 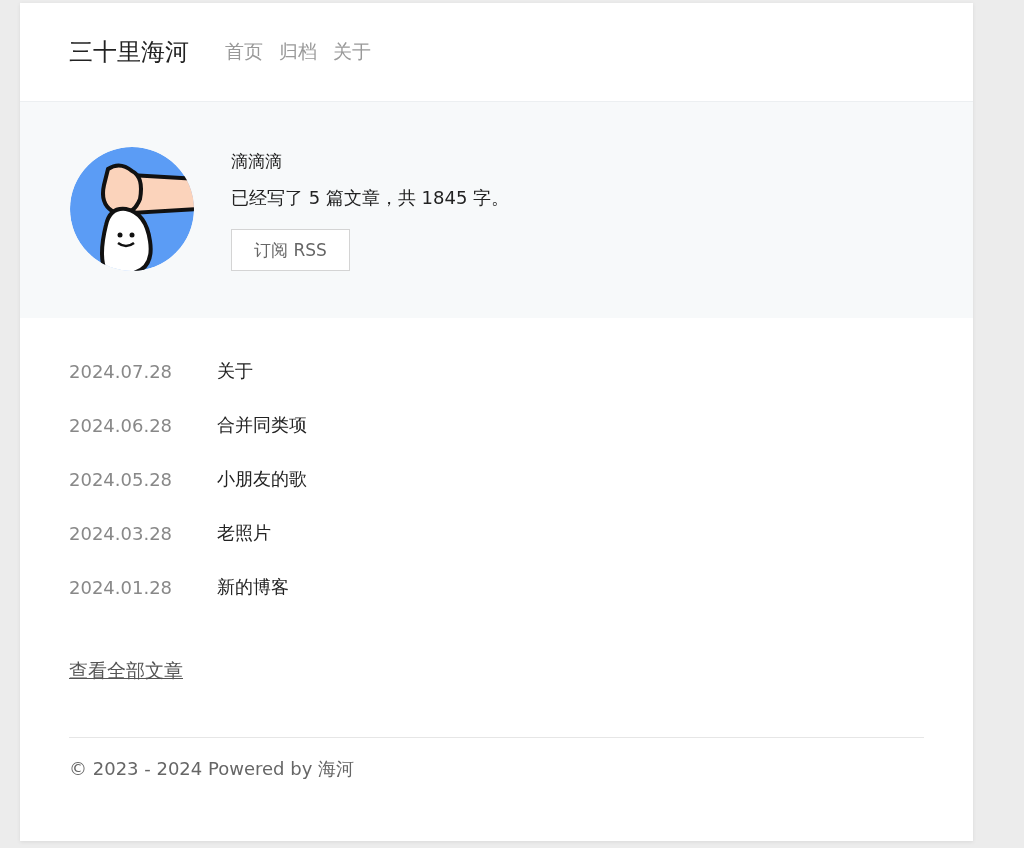 I want to click on post-link: 小朋友的歌, so click(x=262, y=479).